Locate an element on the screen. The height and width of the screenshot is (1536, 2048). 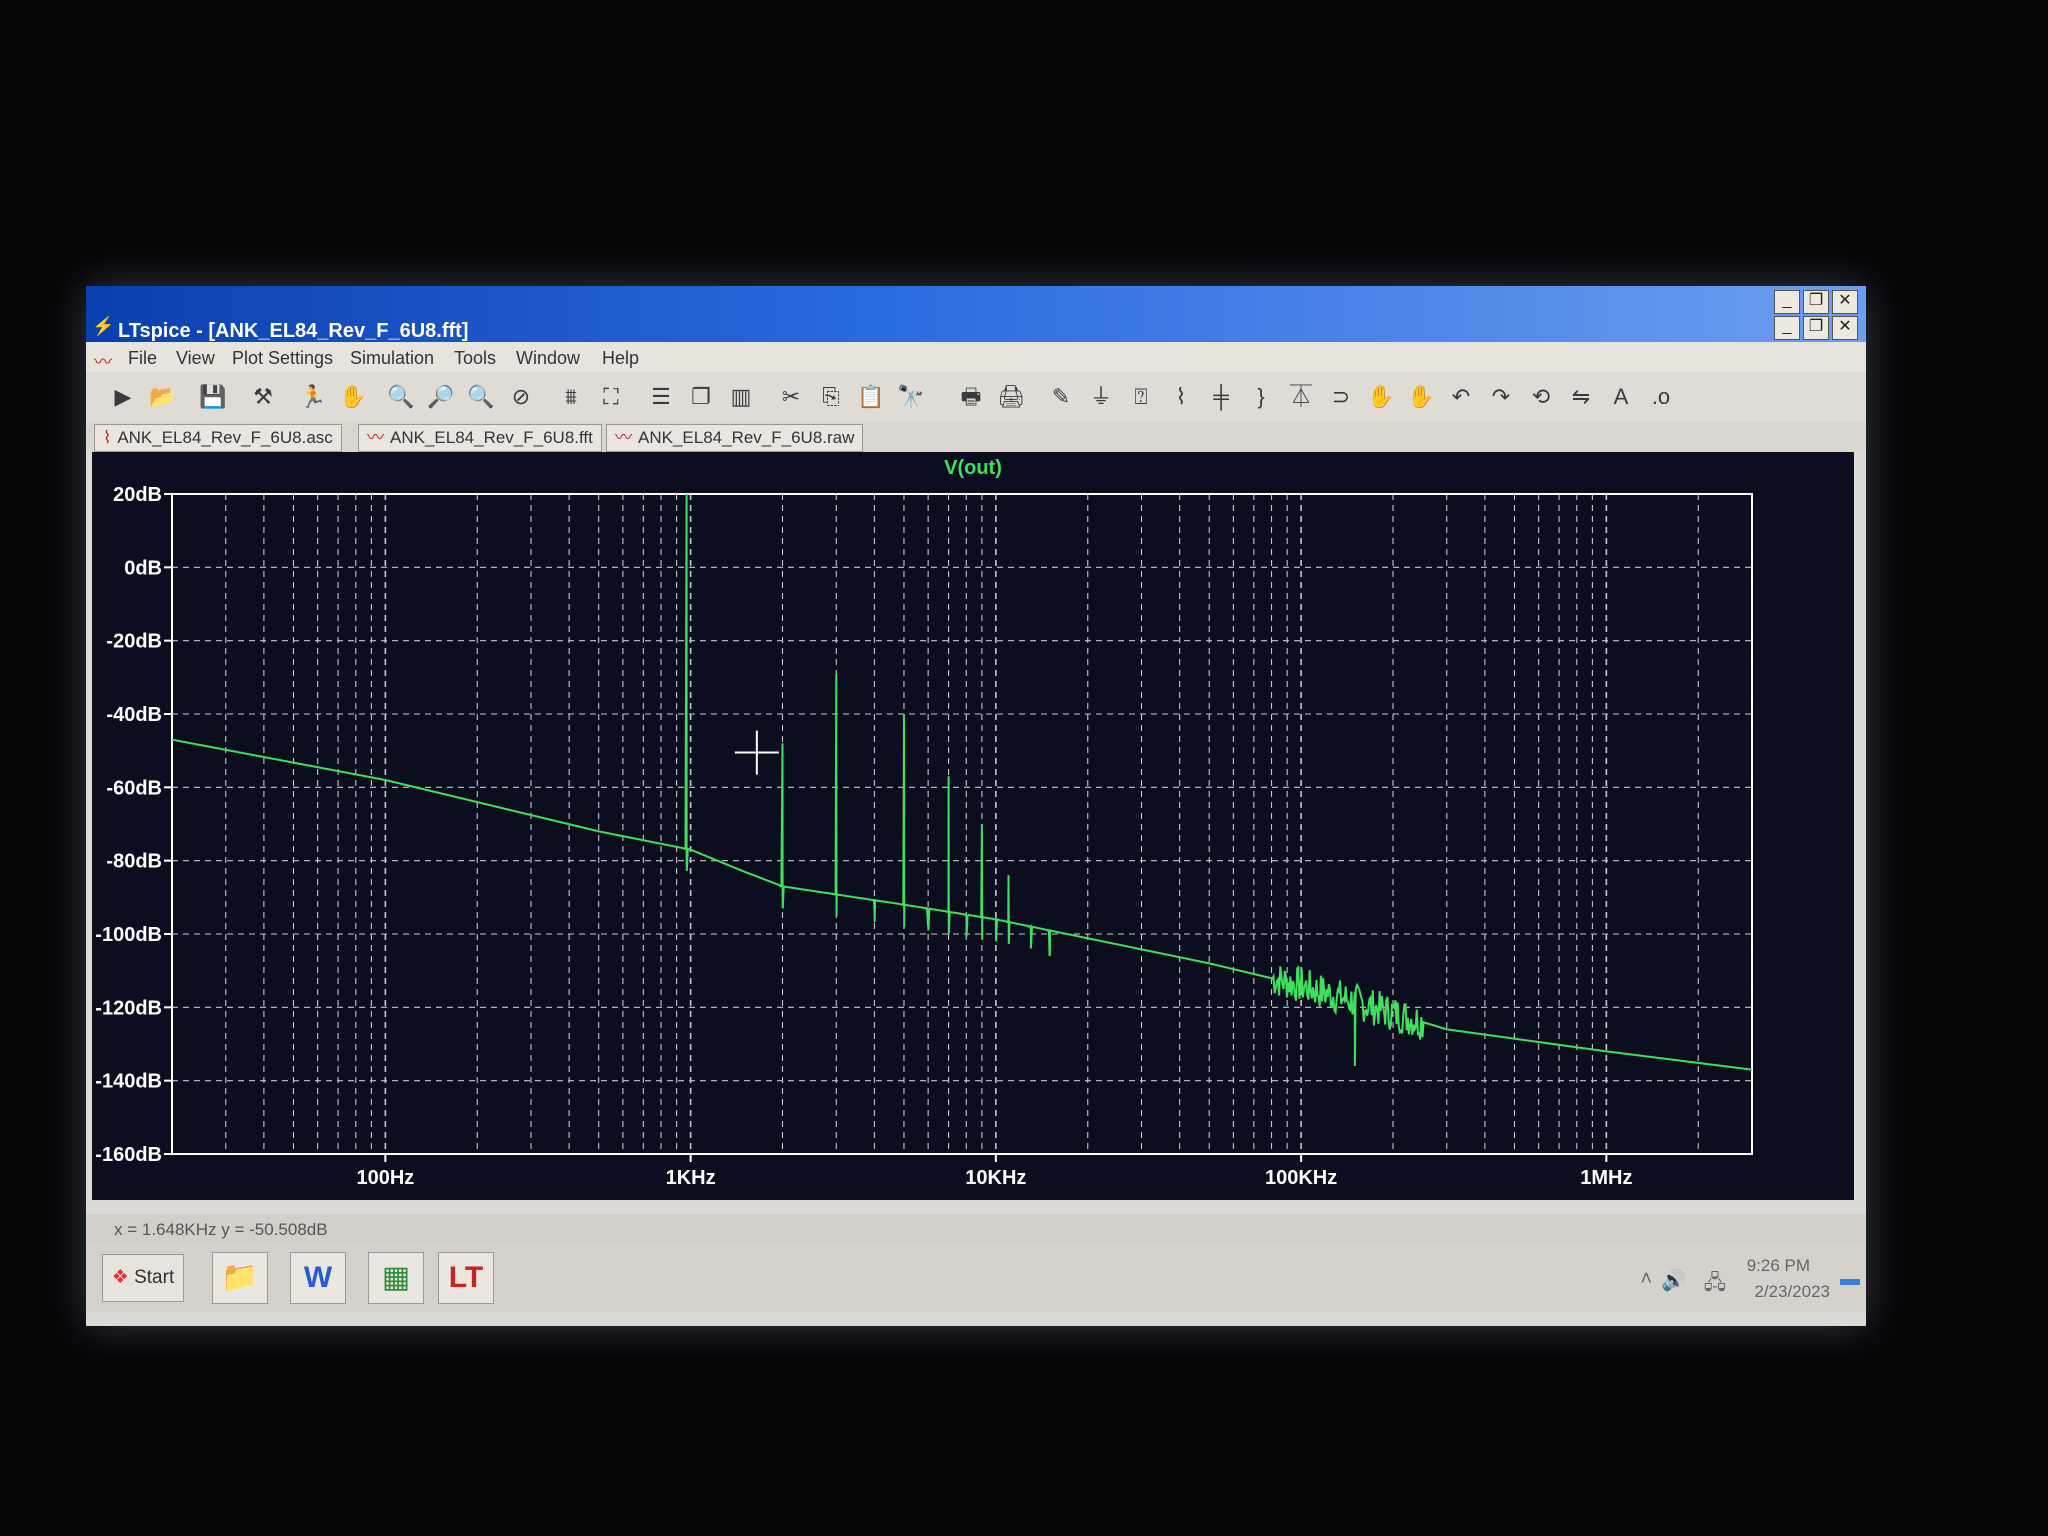
zoom-area-icon: 🔎 is located at coordinates (441, 397).